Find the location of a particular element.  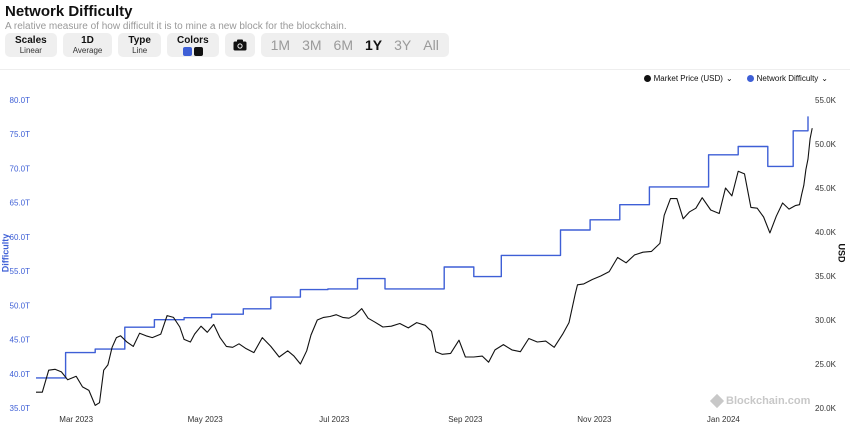

y-left-tick-label: 65.0T is located at coordinates (20, 203).